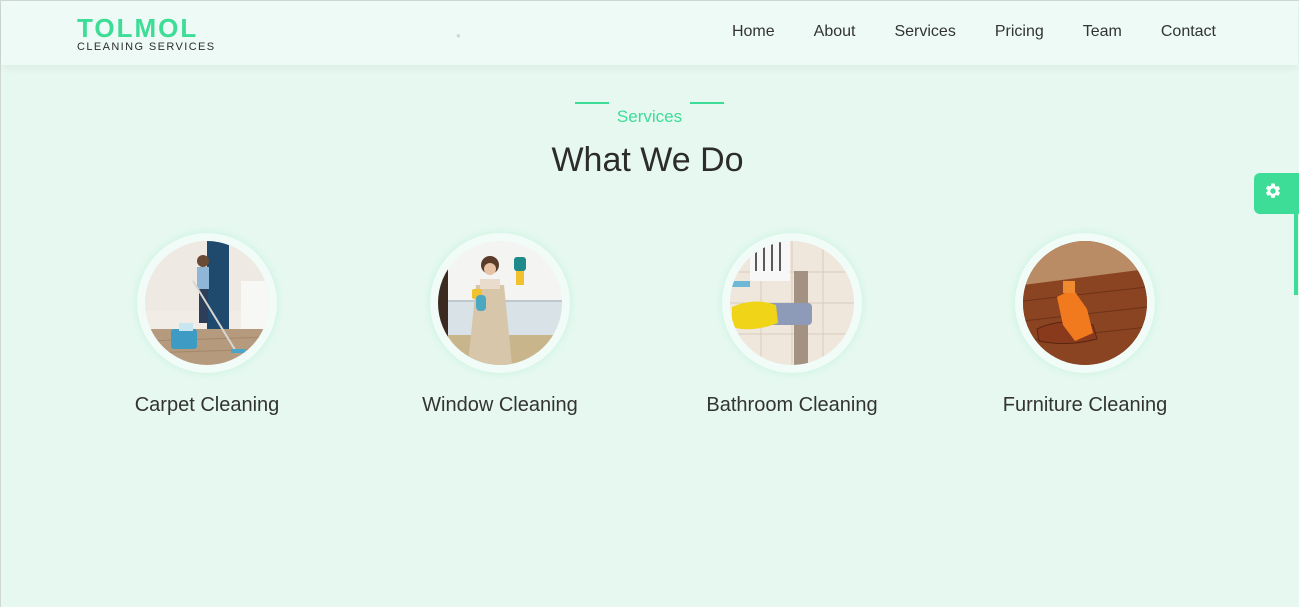  What do you see at coordinates (647, 160) in the screenshot?
I see `section-title: What We Do` at bounding box center [647, 160].